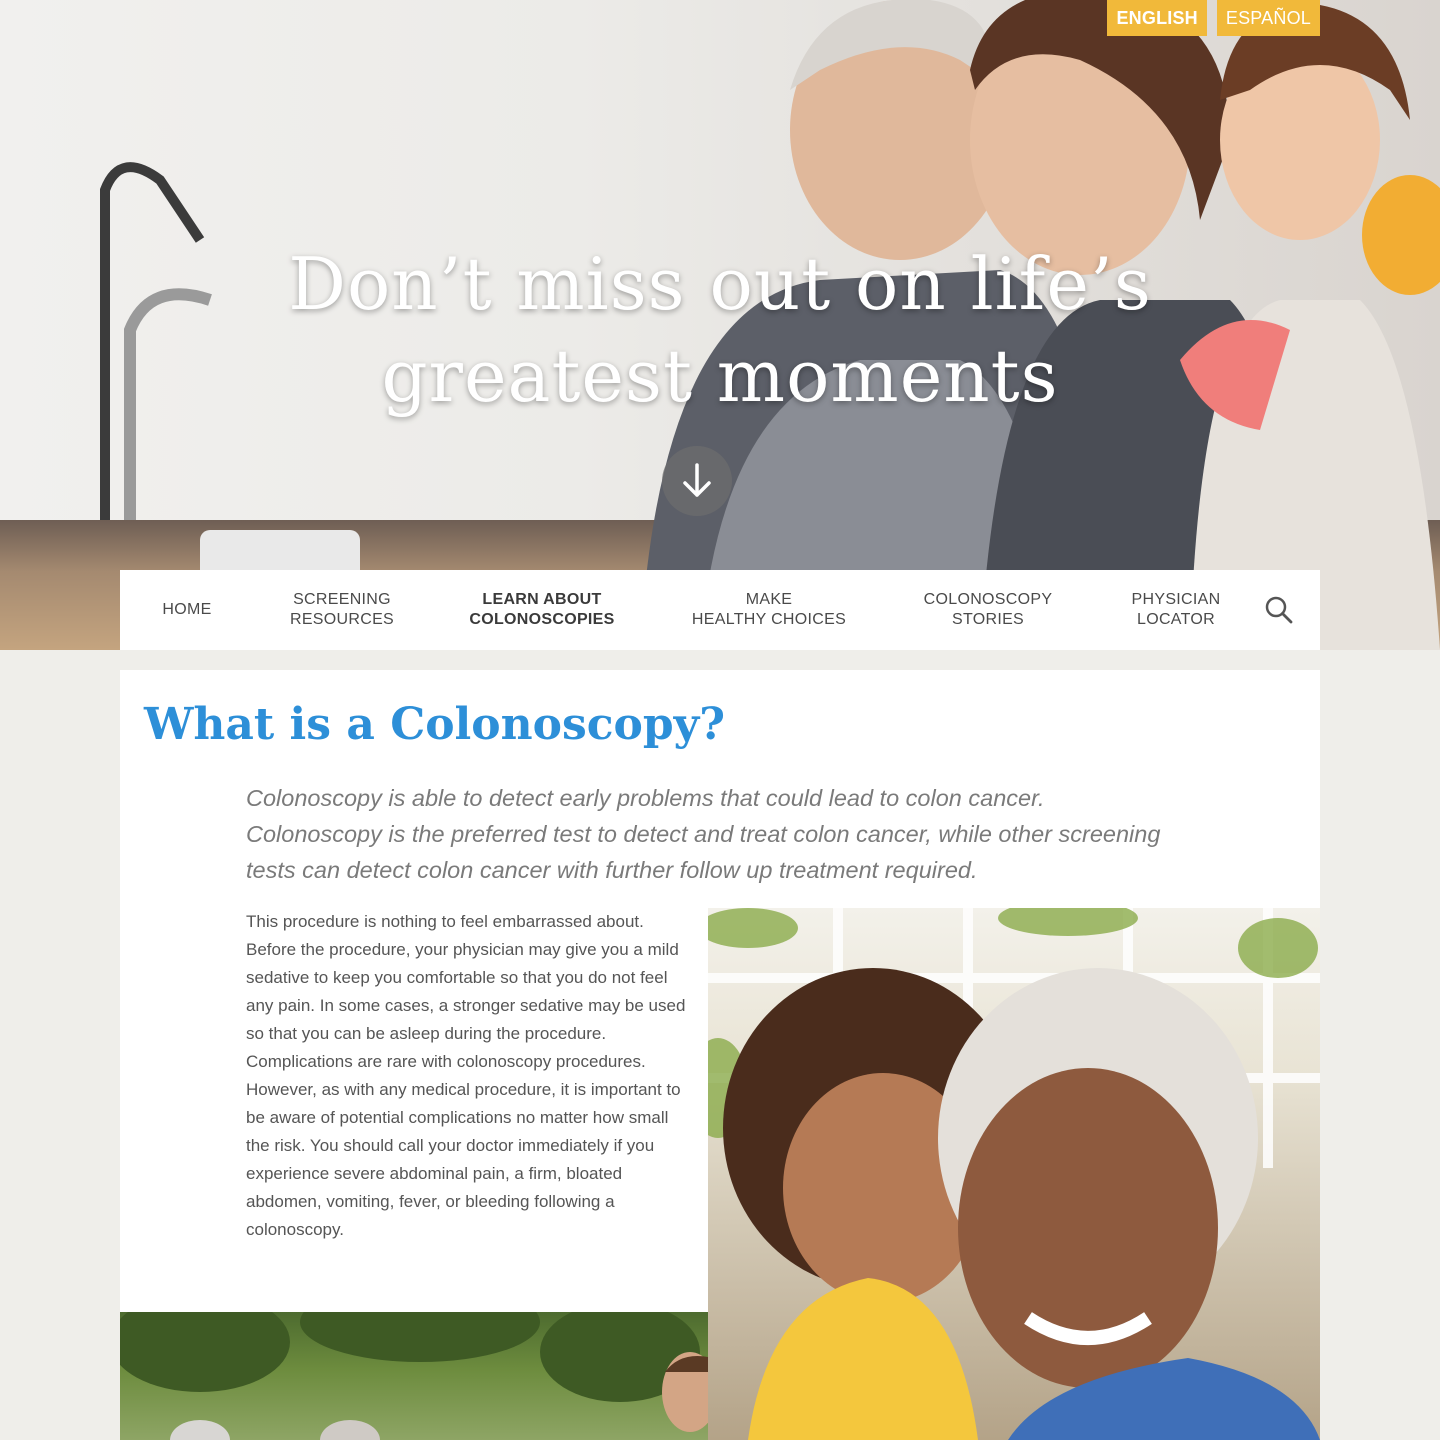 This screenshot has width=1440, height=1440. Describe the element at coordinates (1176, 599) in the screenshot. I see `nav-item-label: PHYSICIAN` at that location.